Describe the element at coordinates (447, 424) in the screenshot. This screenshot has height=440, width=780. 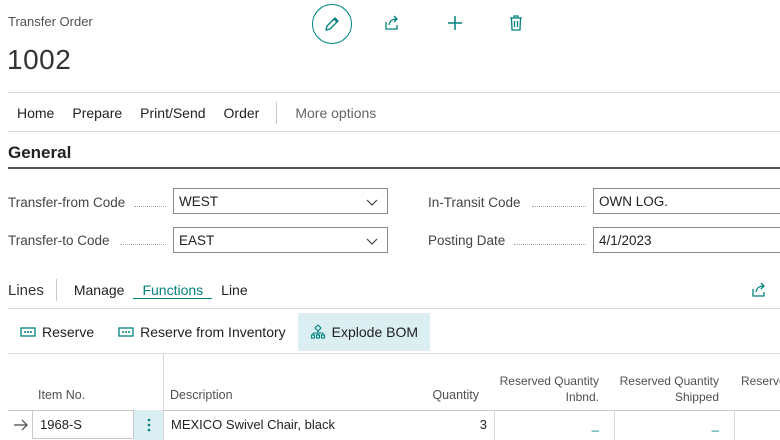
I see `quantity-value: 3` at that location.